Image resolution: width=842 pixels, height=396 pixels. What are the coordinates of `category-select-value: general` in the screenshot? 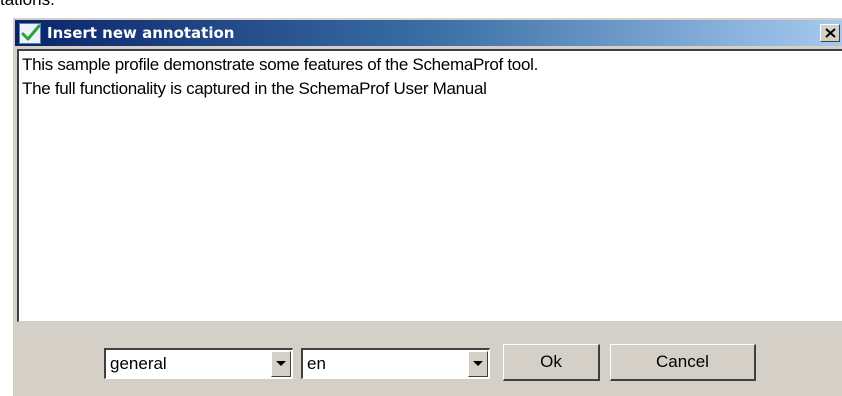 It's located at (138, 363).